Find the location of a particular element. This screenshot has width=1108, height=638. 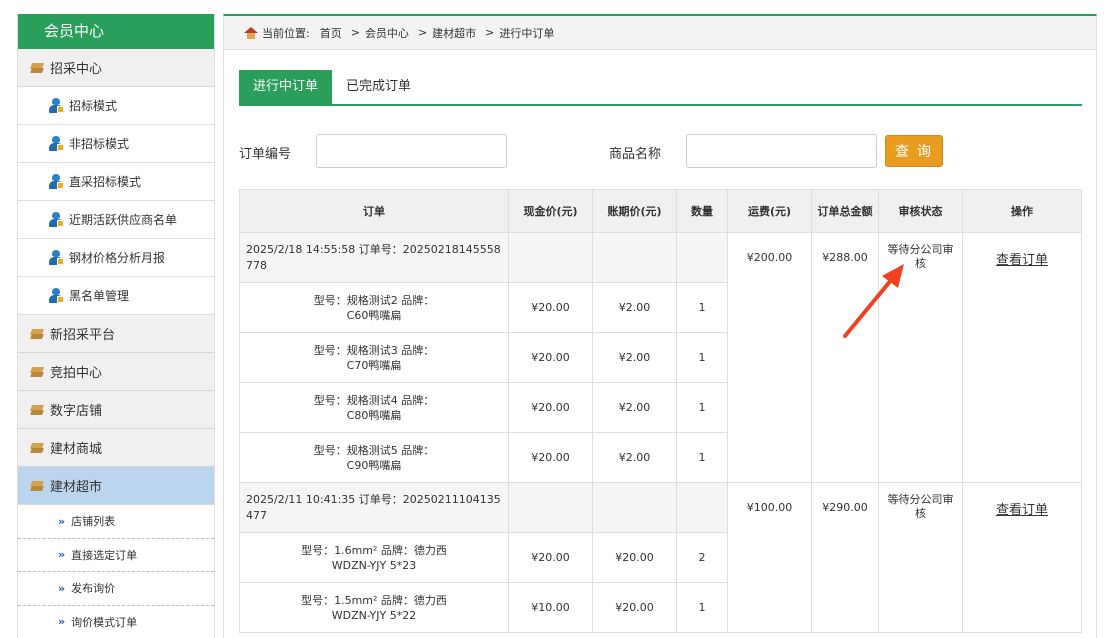

order-status: 等待分公司审核 is located at coordinates (920, 357).